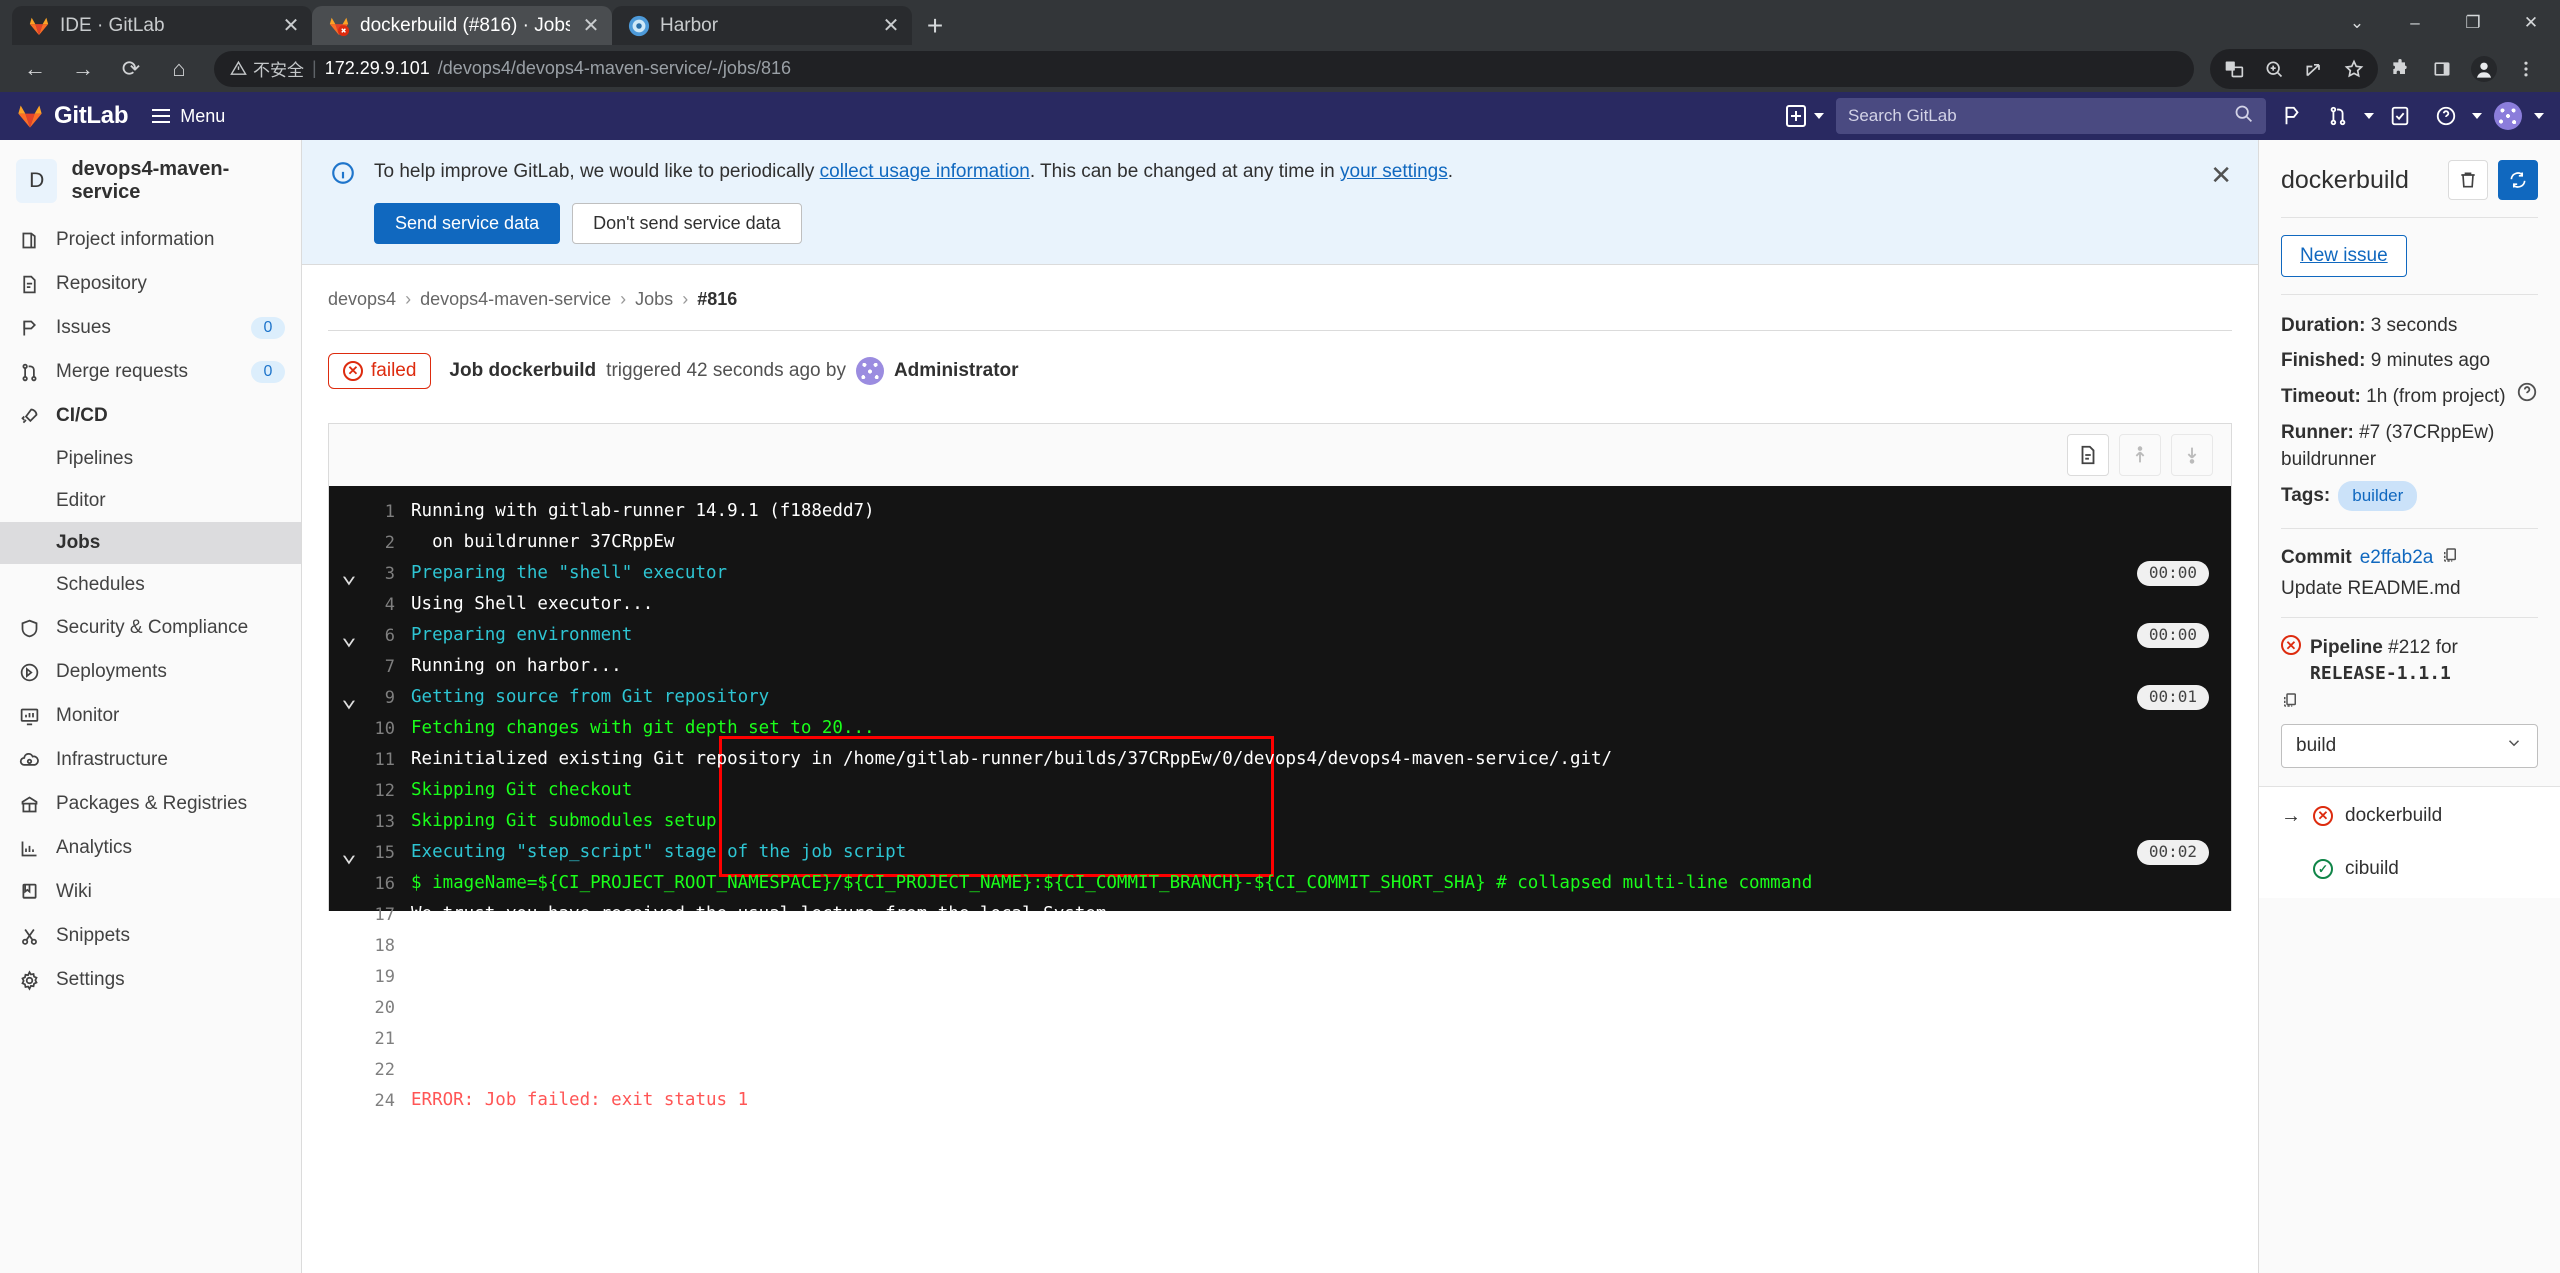 The width and height of the screenshot is (2560, 1273). I want to click on dont-send-service-data-button: Don't send service data, so click(687, 223).